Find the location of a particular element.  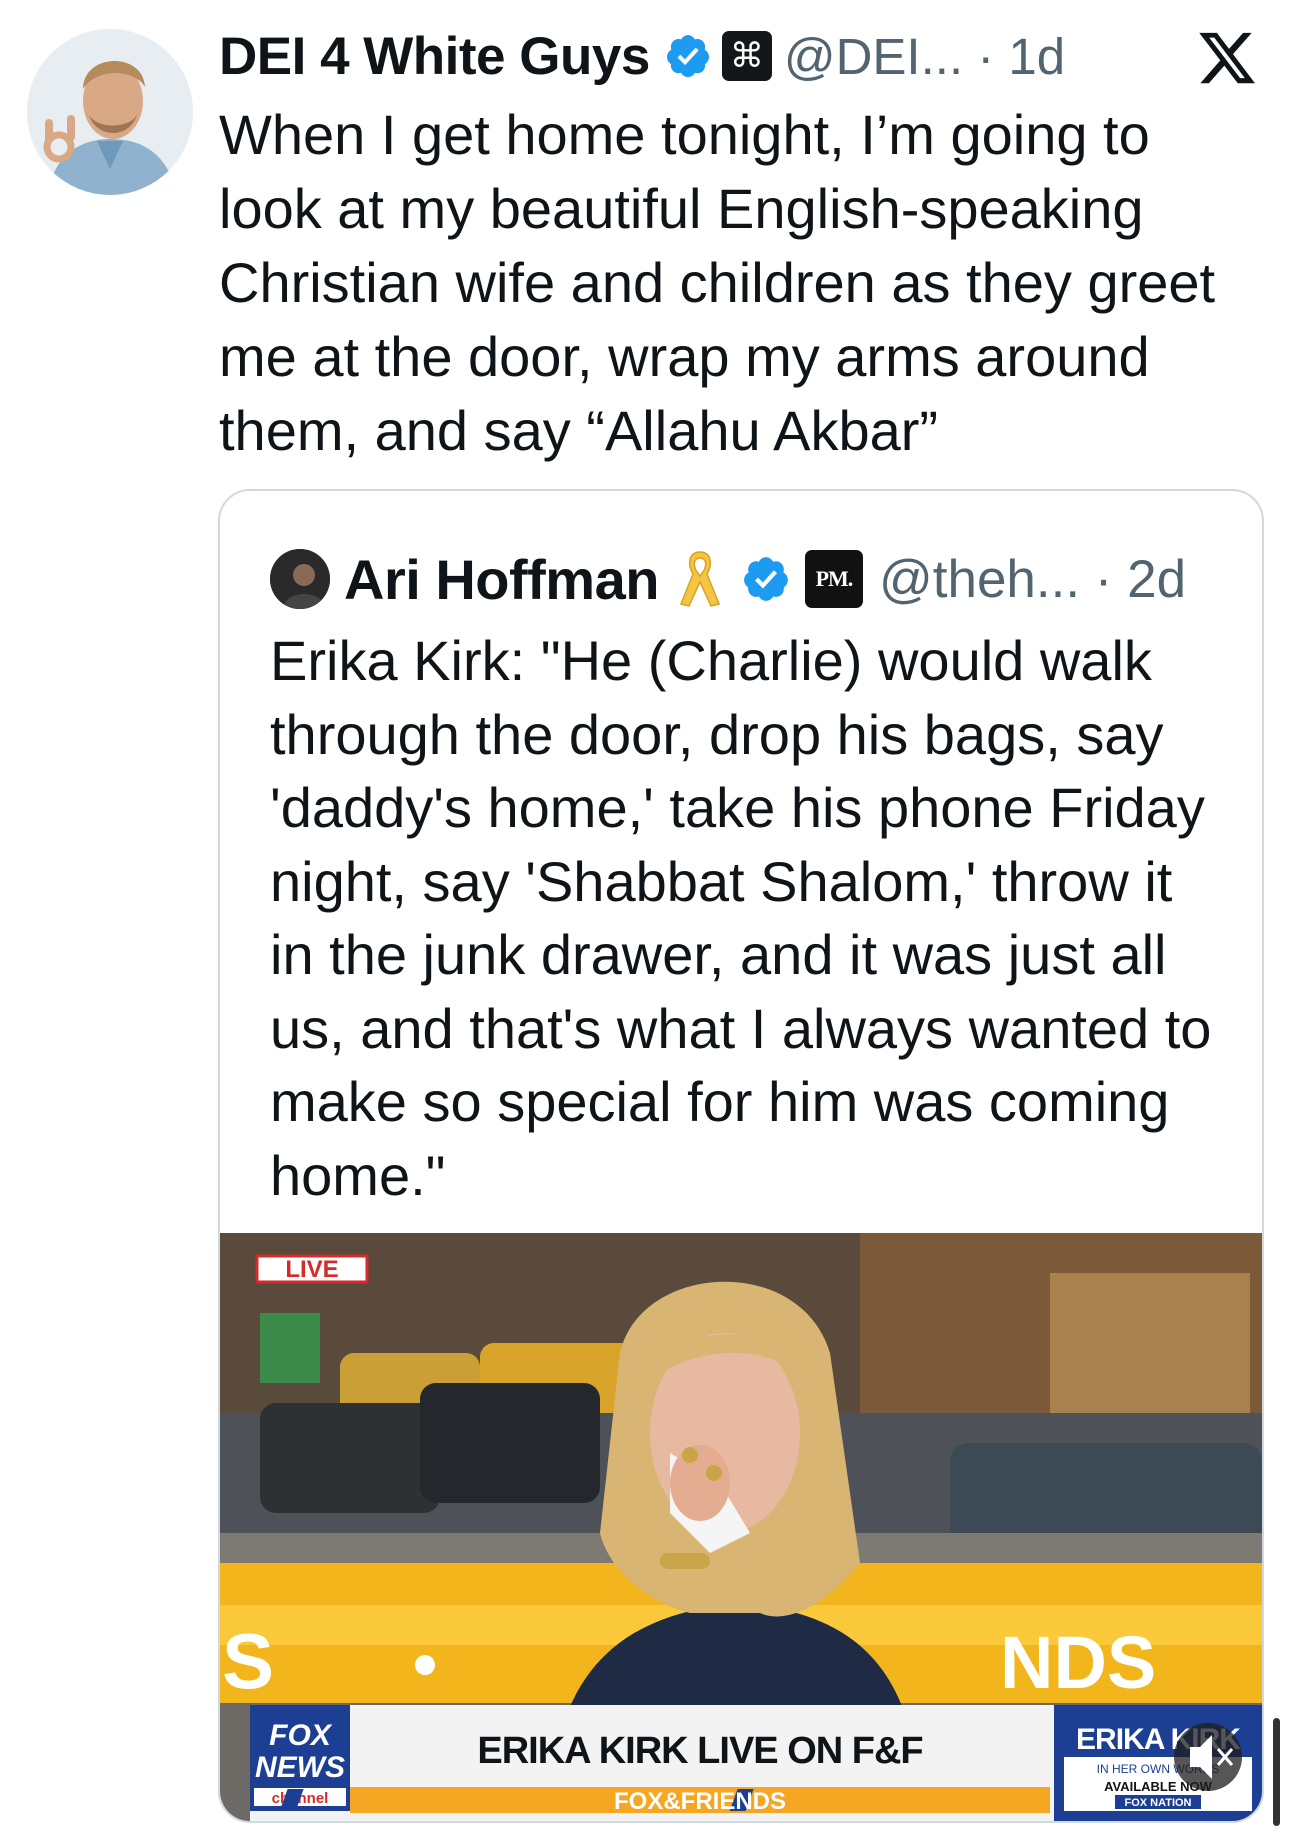

fox-logo-line-1: FOX is located at coordinates (301, 1735).